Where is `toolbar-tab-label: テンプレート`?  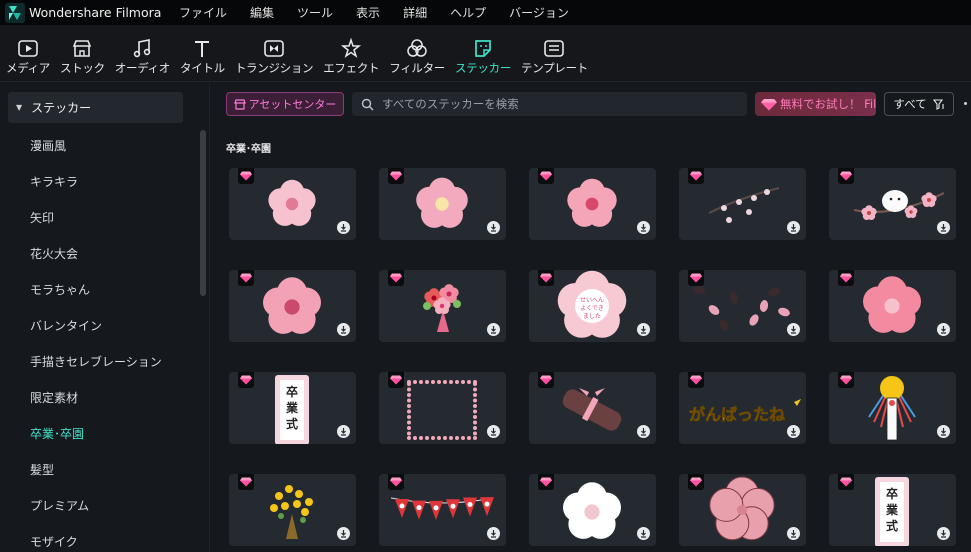
toolbar-tab-label: テンプレート is located at coordinates (554, 68).